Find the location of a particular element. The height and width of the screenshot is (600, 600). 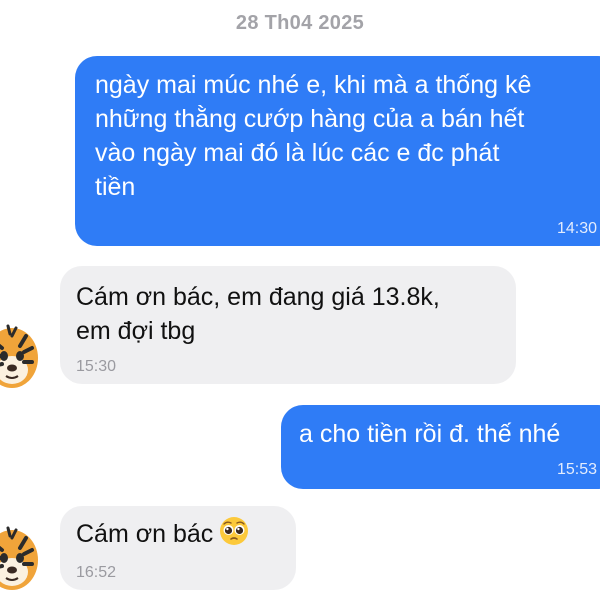

pleading-face-emoji-icon is located at coordinates (234, 535).